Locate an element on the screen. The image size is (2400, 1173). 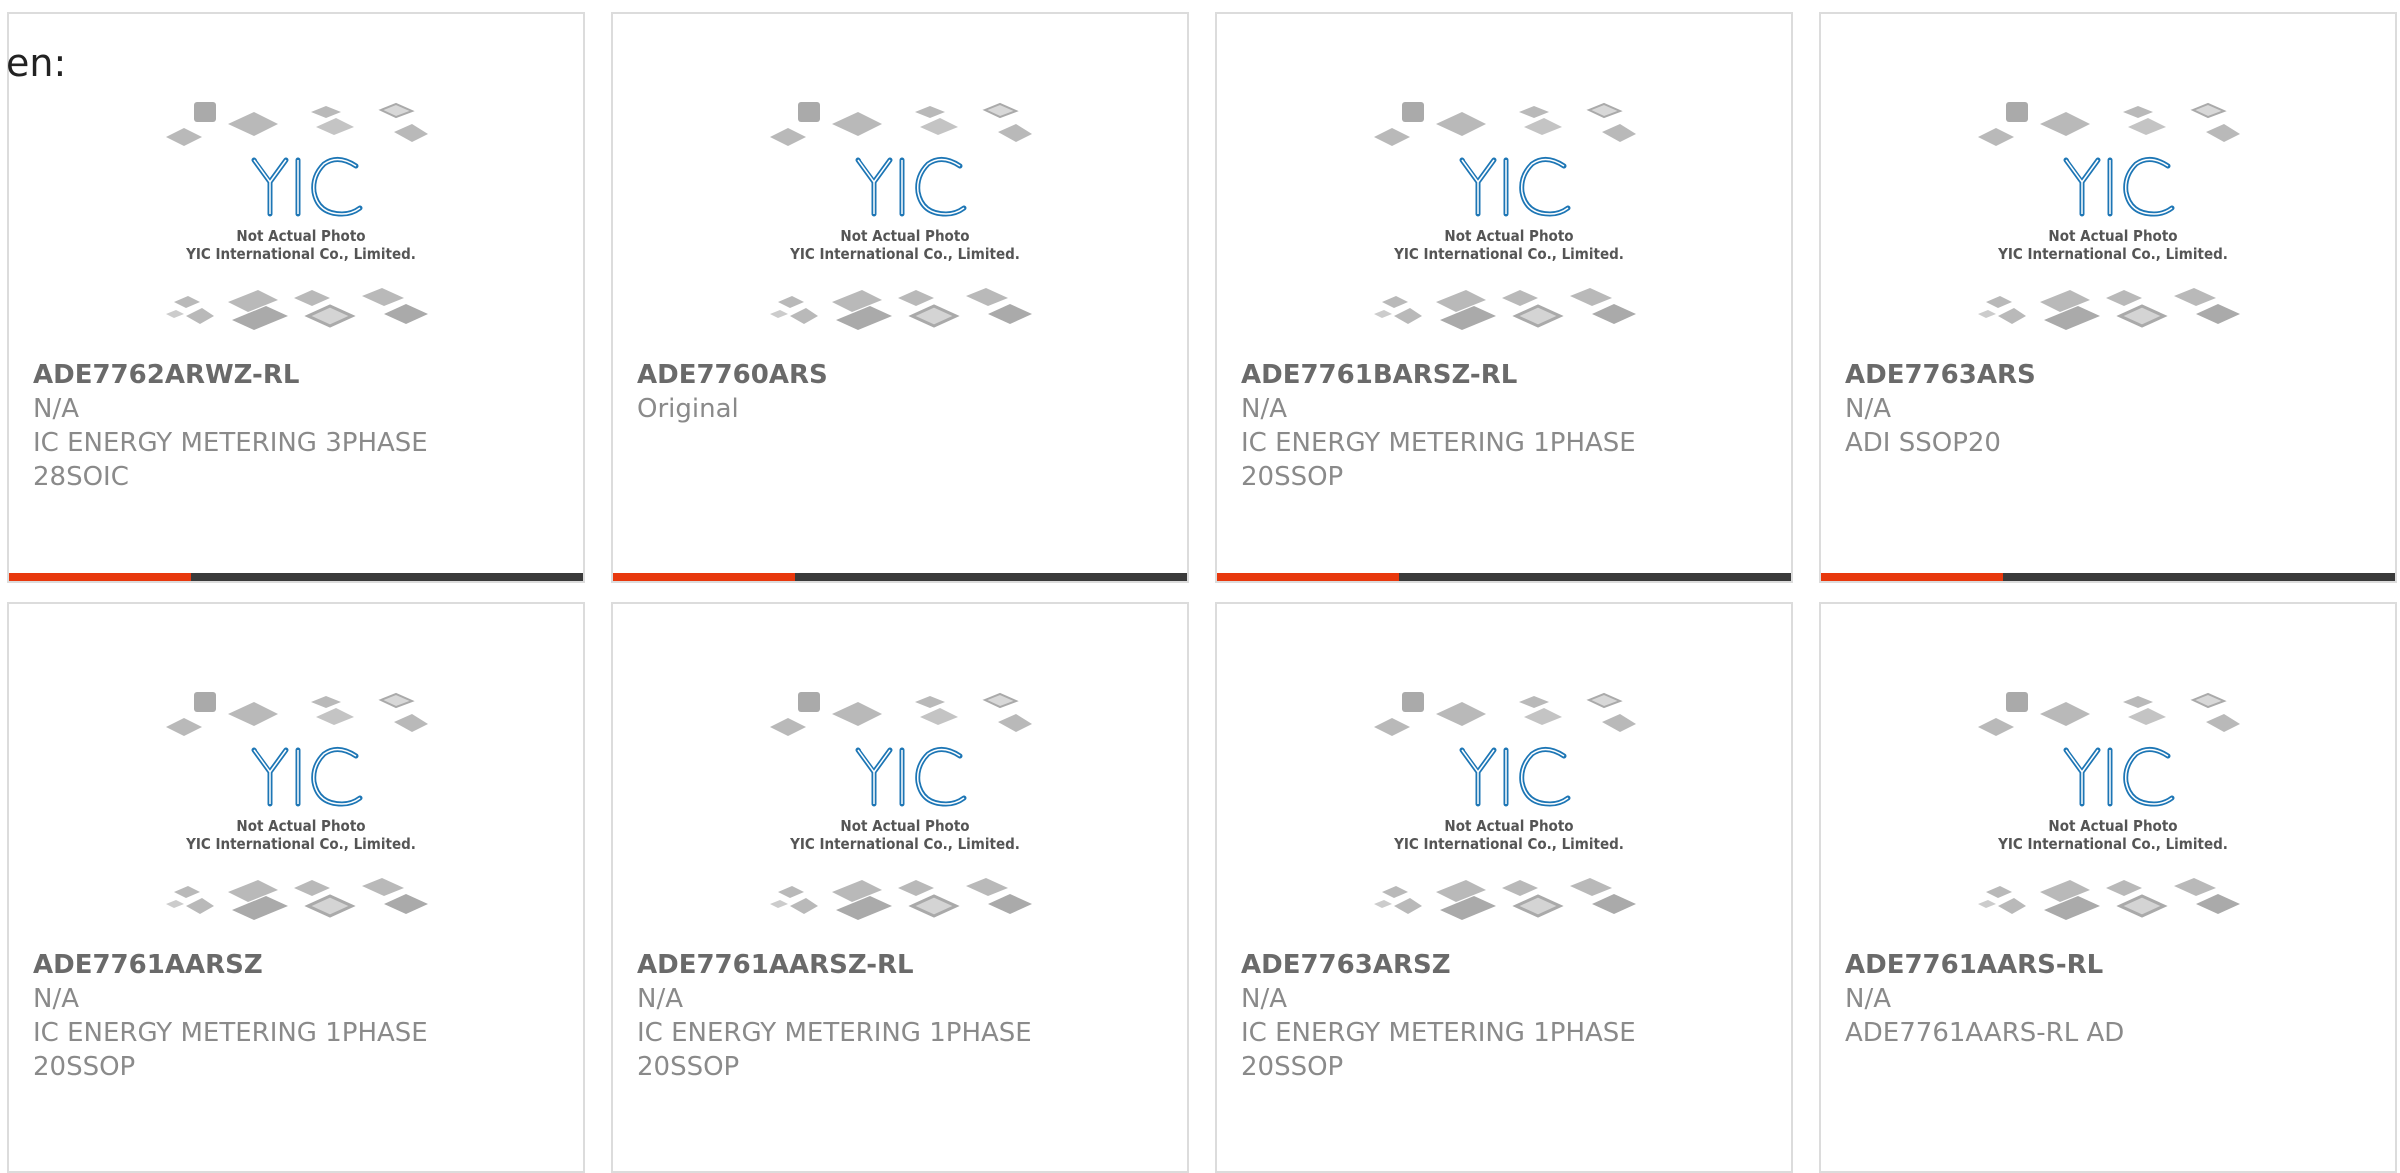
part-number: ADE7761AARSZ is located at coordinates (293, 965).